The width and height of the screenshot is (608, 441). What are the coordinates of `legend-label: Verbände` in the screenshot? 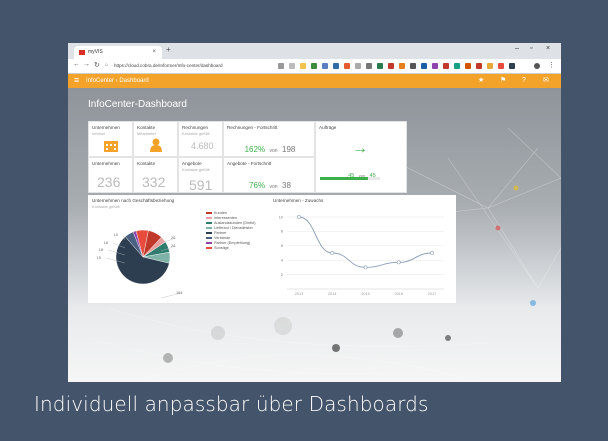 It's located at (222, 238).